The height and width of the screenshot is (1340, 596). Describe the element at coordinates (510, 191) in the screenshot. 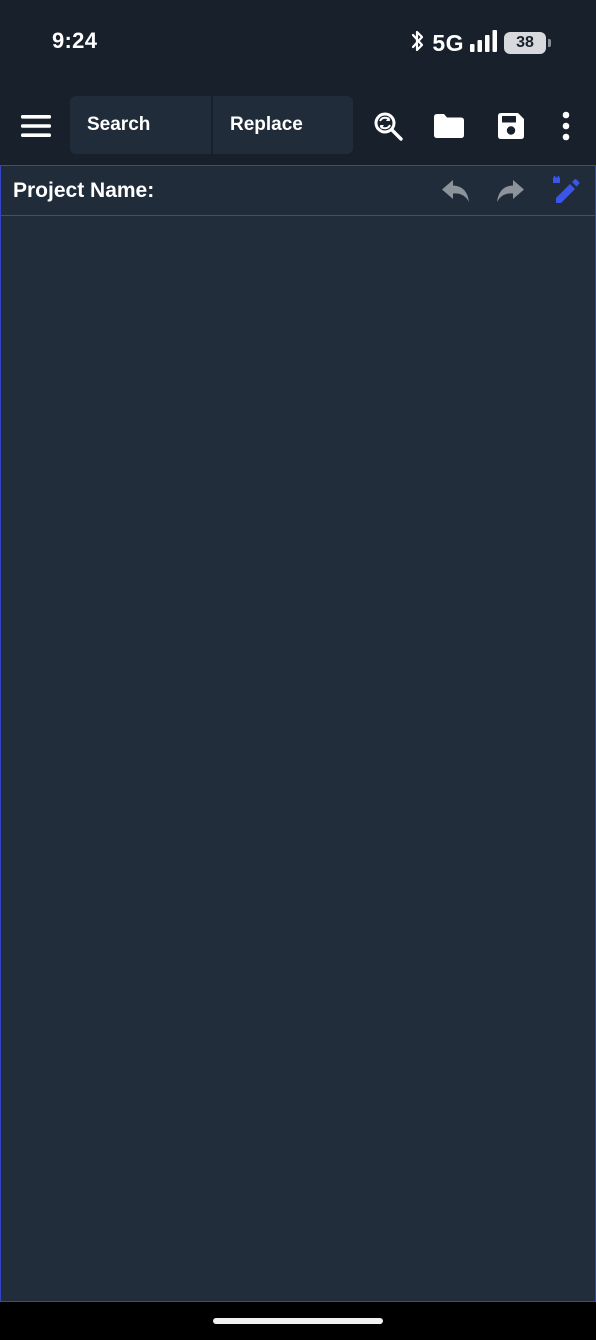

I see `redo-icon` at that location.